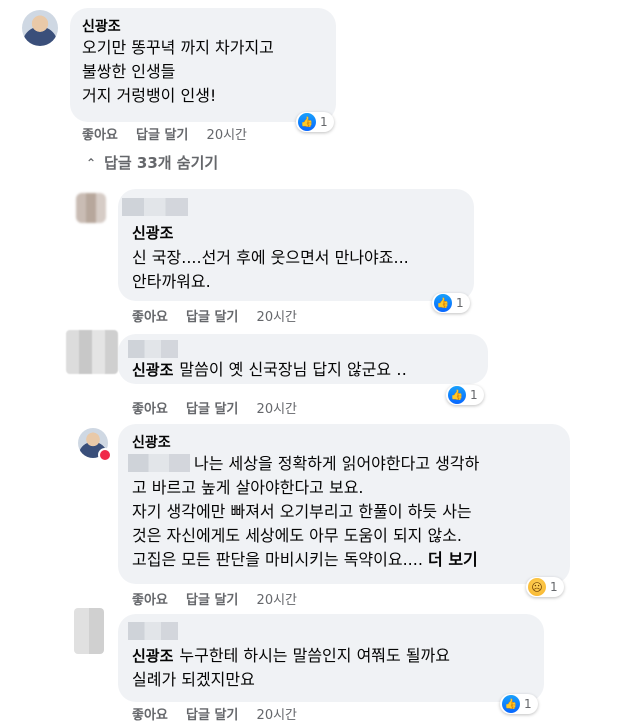 This screenshot has width=622, height=723. I want to click on comment-text-line: 안타까워요., so click(171, 281).